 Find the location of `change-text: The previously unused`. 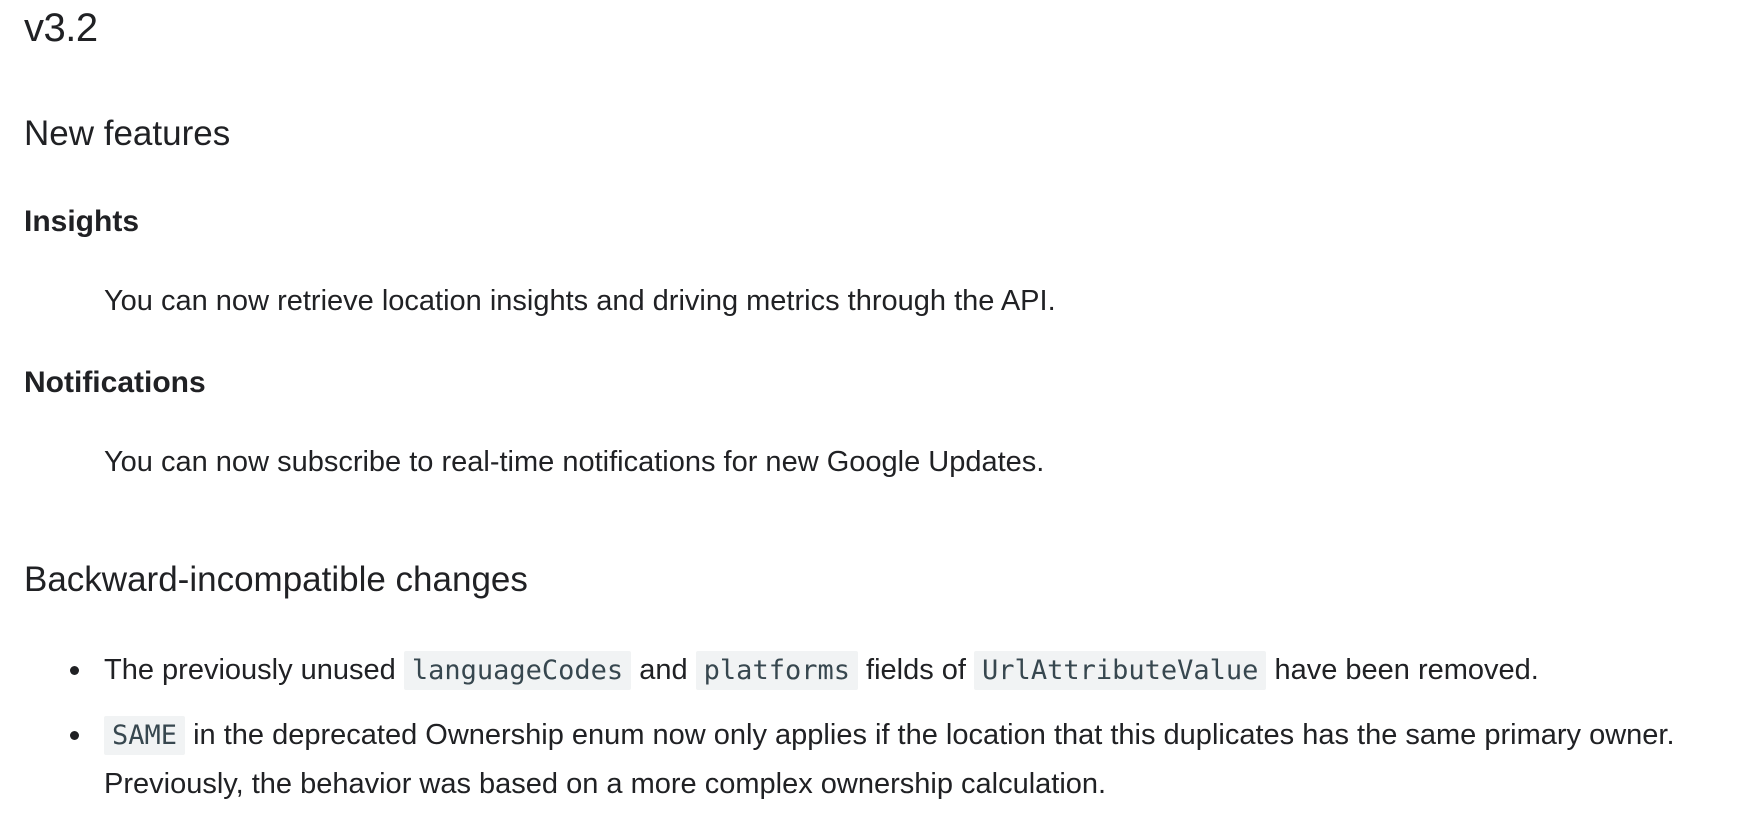

change-text: The previously unused is located at coordinates (254, 670).